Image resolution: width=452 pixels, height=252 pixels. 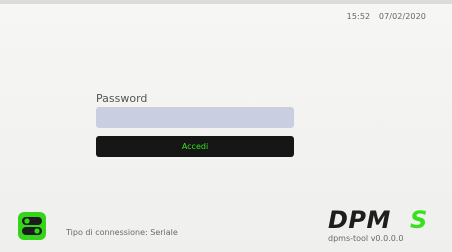 What do you see at coordinates (366, 238) in the screenshot?
I see `app-version: dpms-tool v0.0.0.0` at bounding box center [366, 238].